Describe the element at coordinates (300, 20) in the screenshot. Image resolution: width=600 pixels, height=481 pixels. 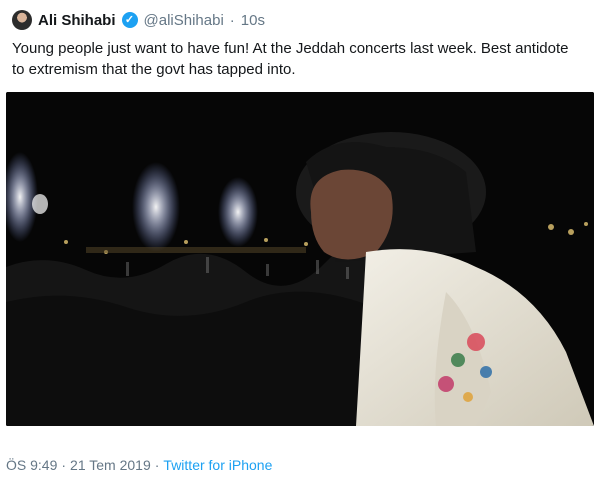
I see `tweet-header: Ali Shihabi ✓ @aliShihabi · 10s` at that location.